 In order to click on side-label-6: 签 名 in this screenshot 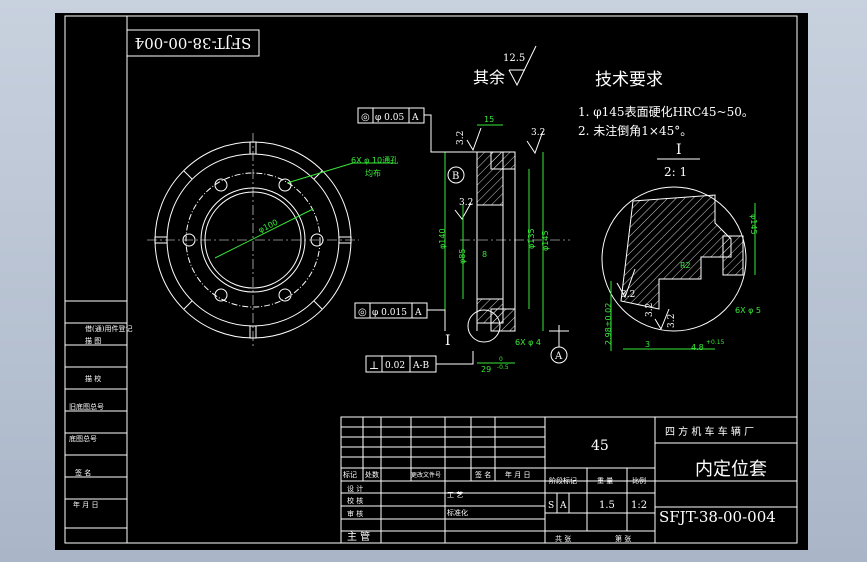, I will do `click(83, 472)`.